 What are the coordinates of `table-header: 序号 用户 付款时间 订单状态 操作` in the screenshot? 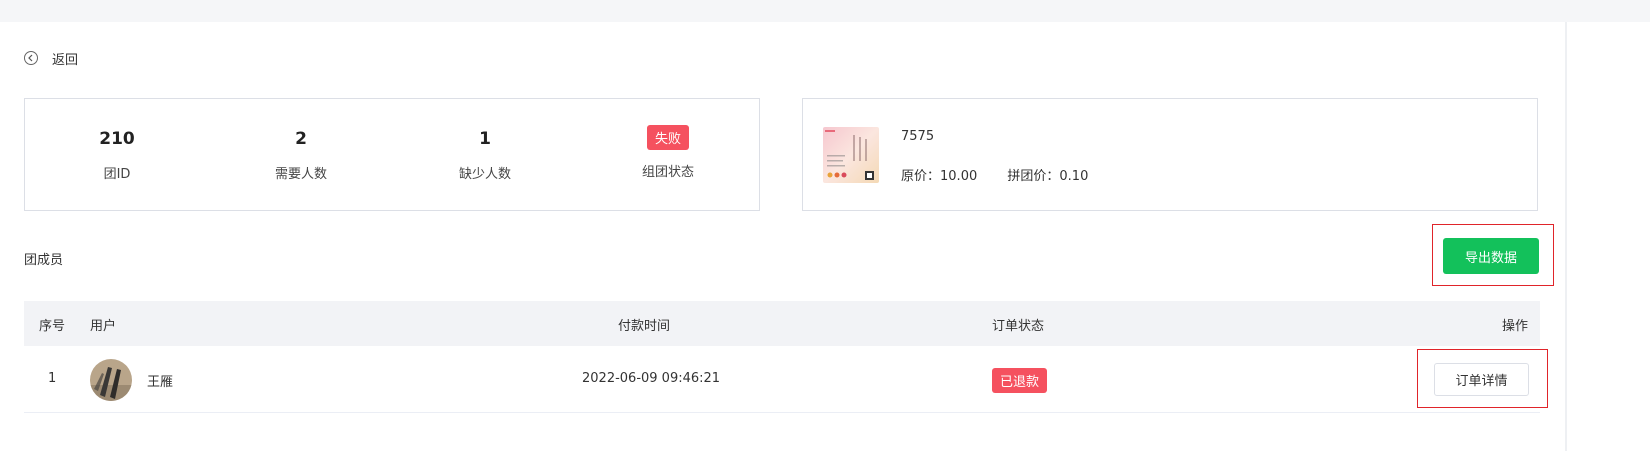 It's located at (782, 323).